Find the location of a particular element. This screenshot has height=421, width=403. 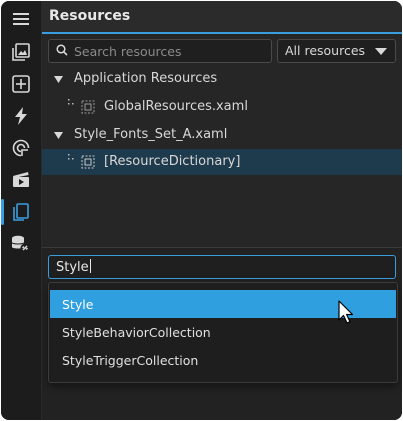

animation-icon is located at coordinates (21, 179).